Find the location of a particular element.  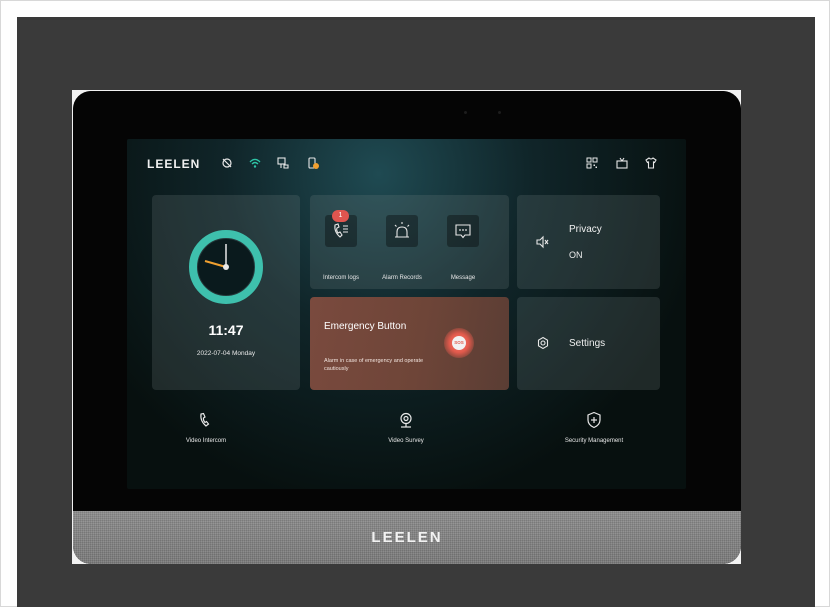

message-button is located at coordinates (463, 231).